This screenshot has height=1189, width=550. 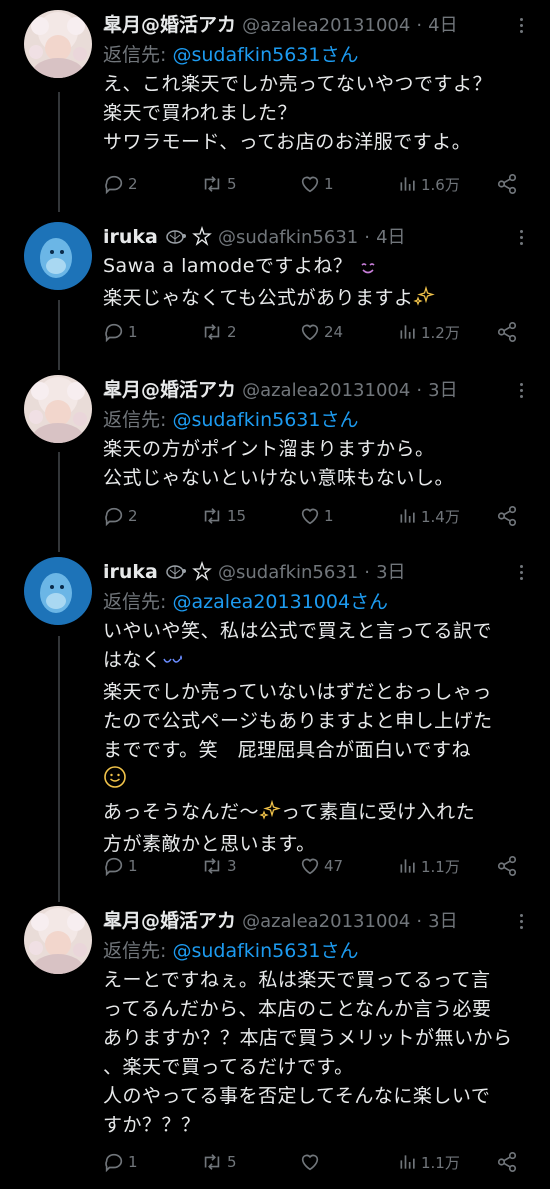 I want to click on like-button: 24, so click(x=321, y=332).